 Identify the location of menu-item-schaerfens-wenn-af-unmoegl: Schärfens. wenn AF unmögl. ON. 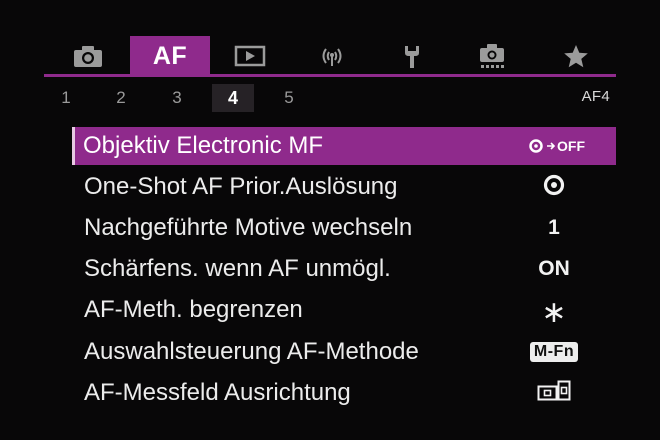
(344, 269).